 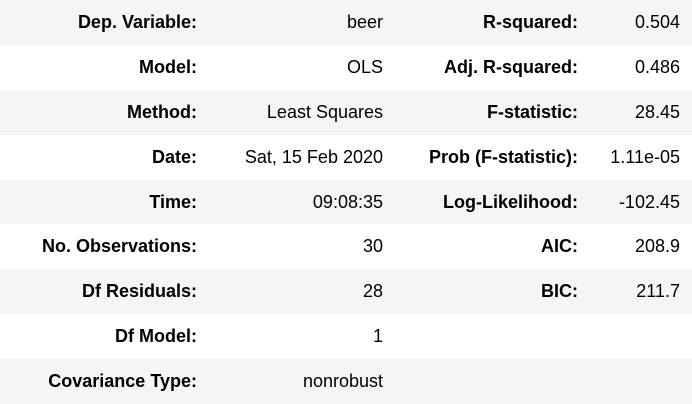 What do you see at coordinates (346, 292) in the screenshot?
I see `table-row: Df Residuals: 28 BIC: 211.7` at bounding box center [346, 292].